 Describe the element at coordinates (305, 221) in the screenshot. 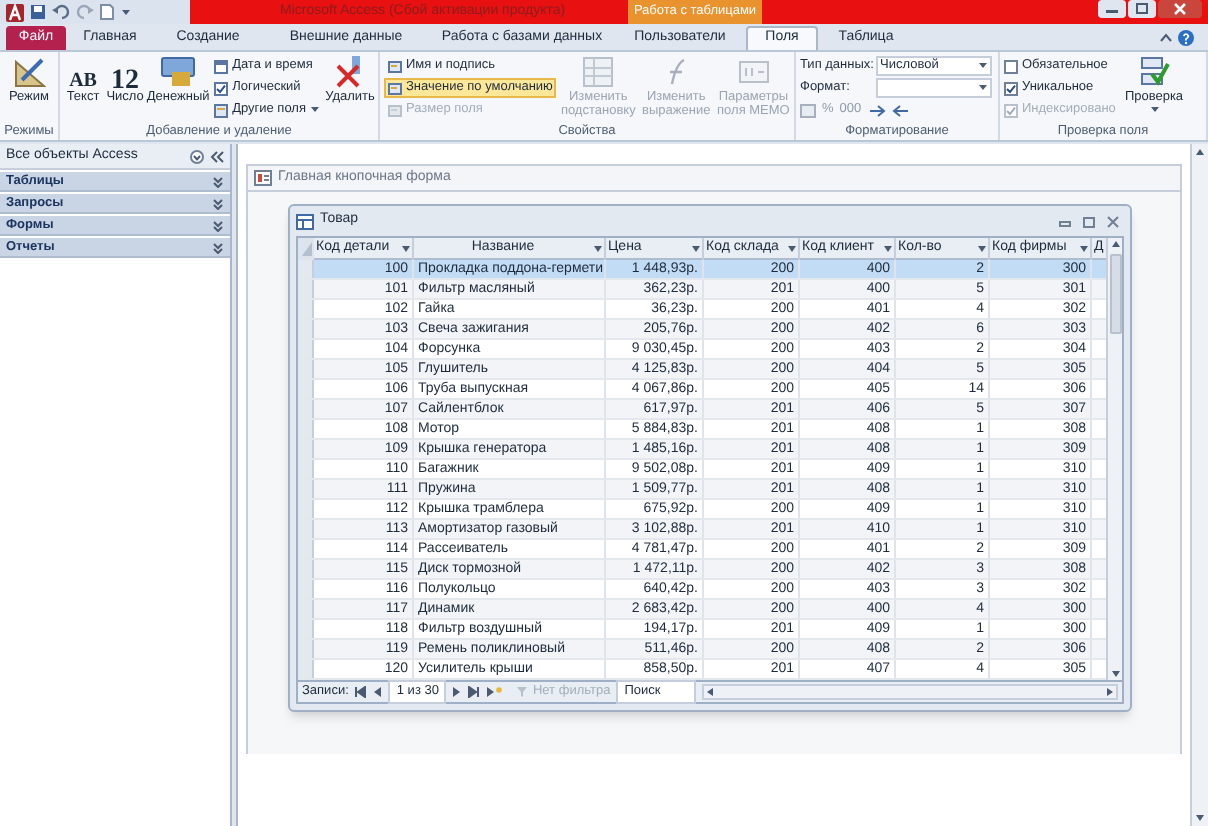

I see `table-icon` at that location.